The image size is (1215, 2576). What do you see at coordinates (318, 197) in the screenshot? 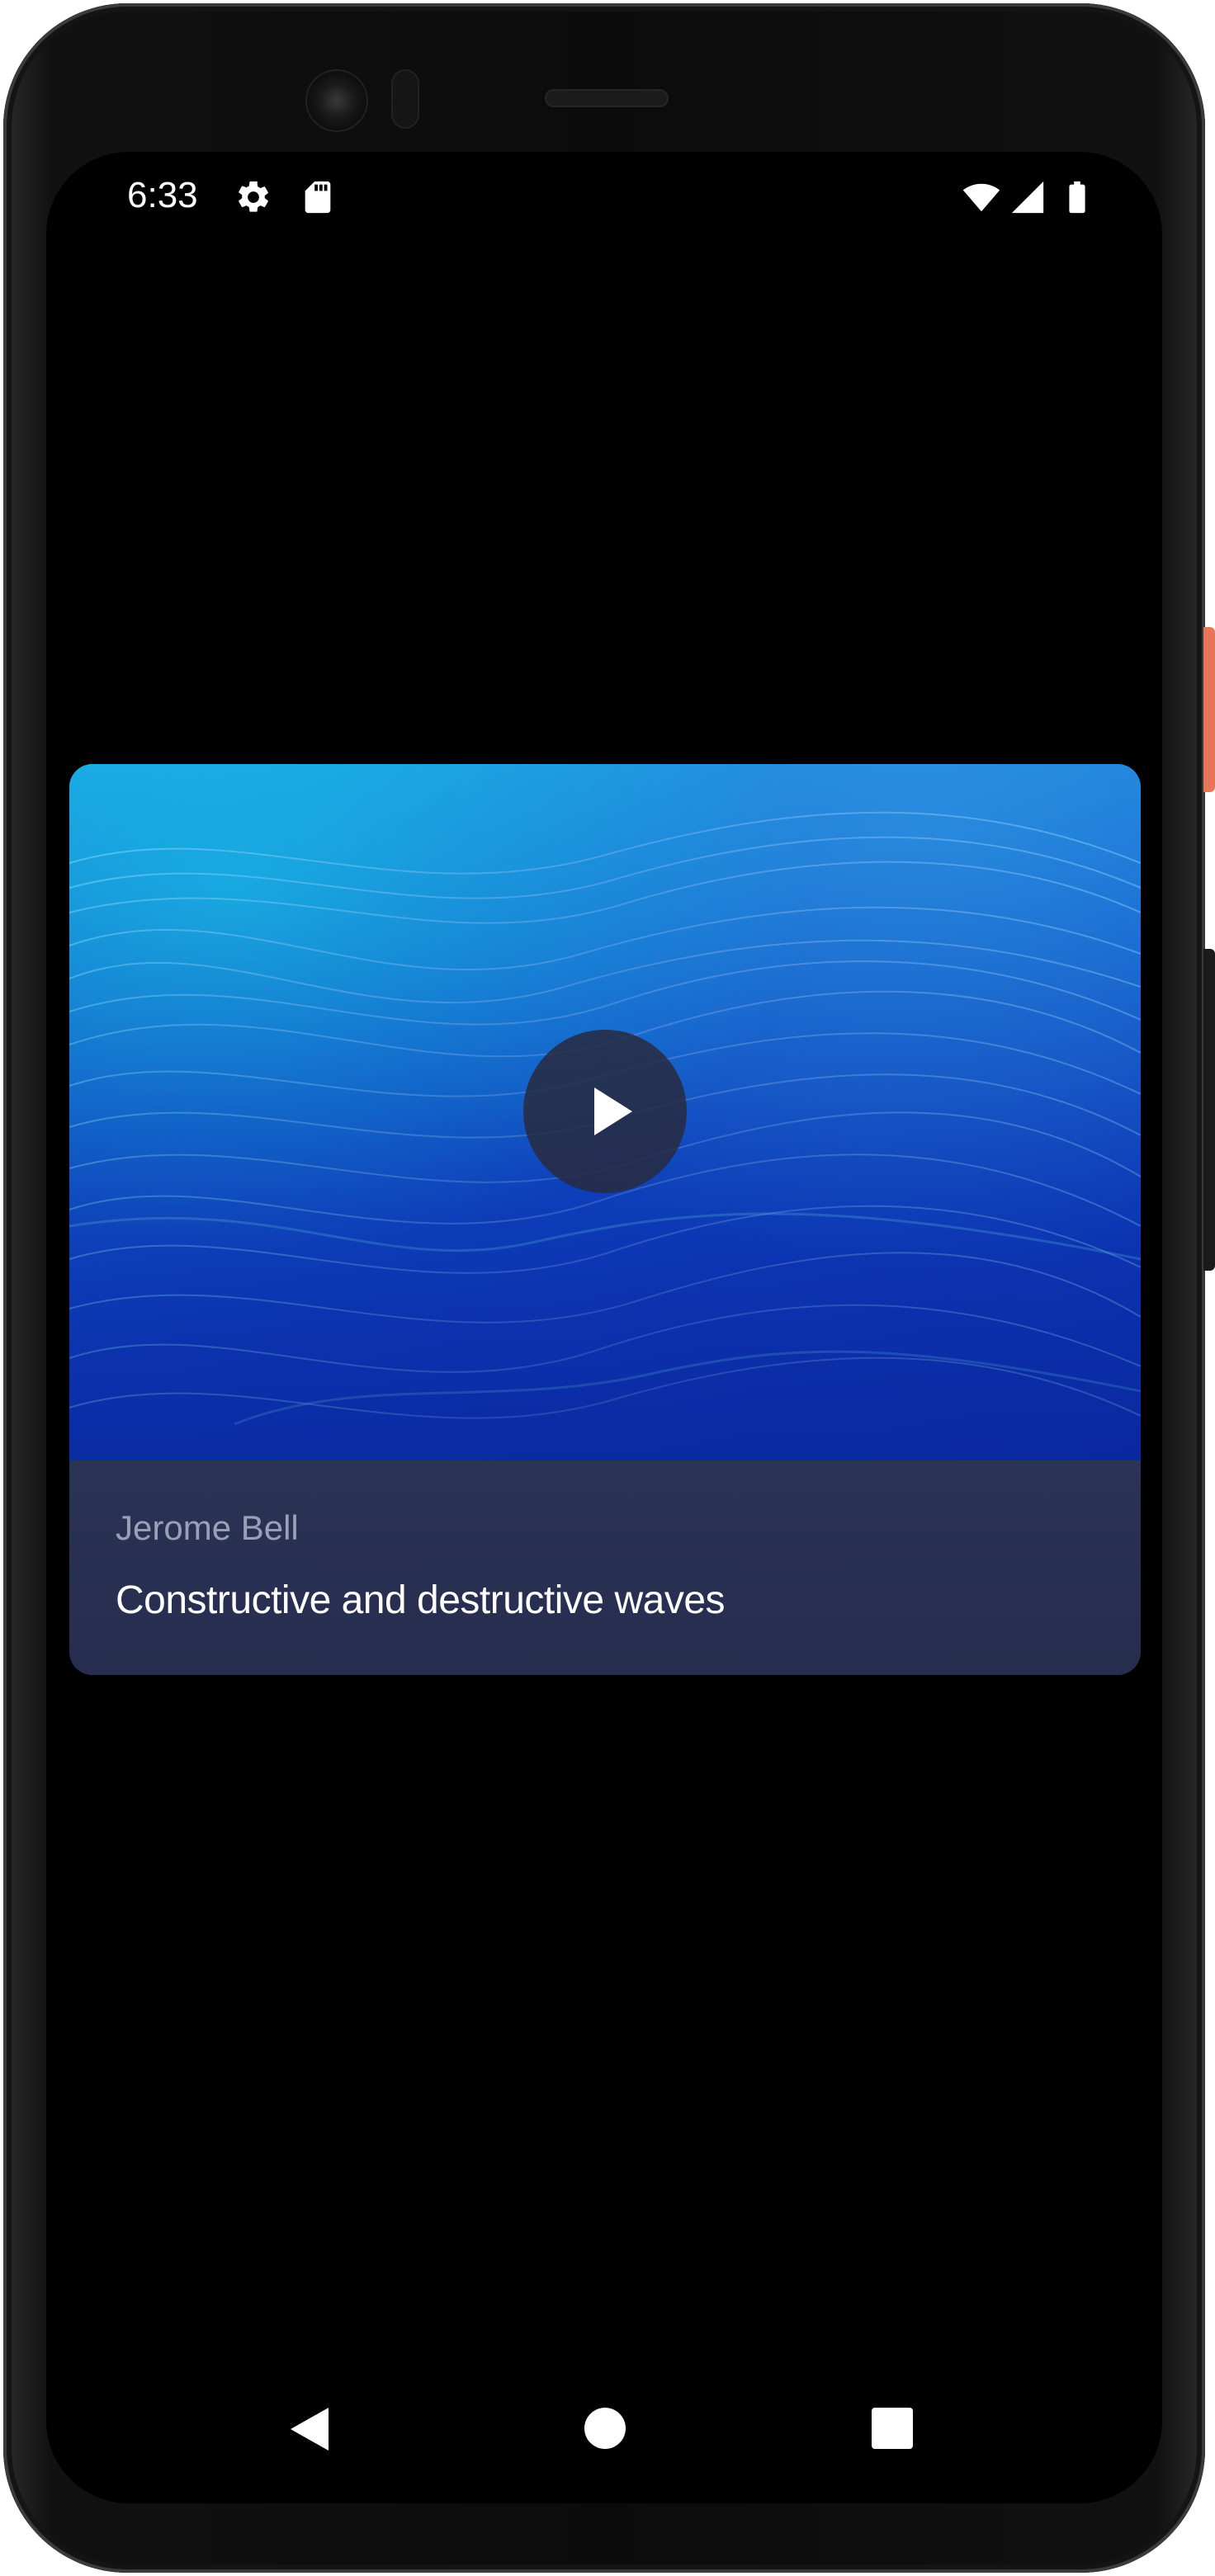
I see `sd-card-icon` at bounding box center [318, 197].